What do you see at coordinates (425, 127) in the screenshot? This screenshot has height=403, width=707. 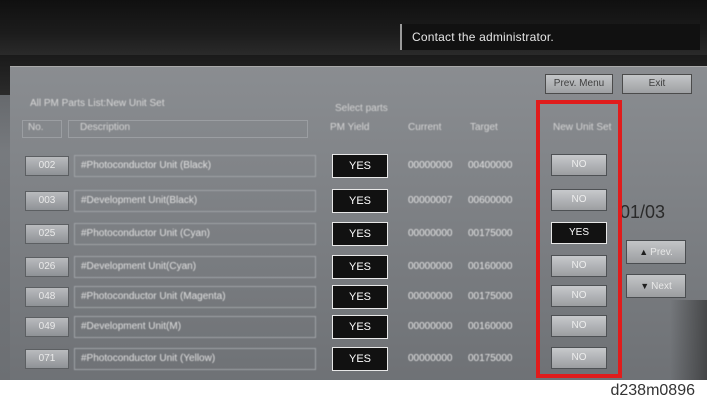 I see `col-header-current: Current` at bounding box center [425, 127].